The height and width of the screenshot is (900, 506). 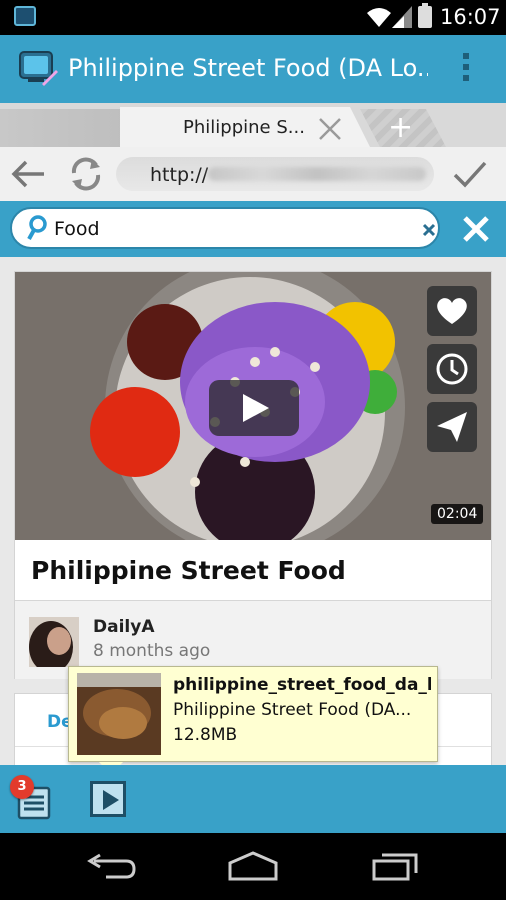 I want to click on author-name: DailyA, so click(x=123, y=627).